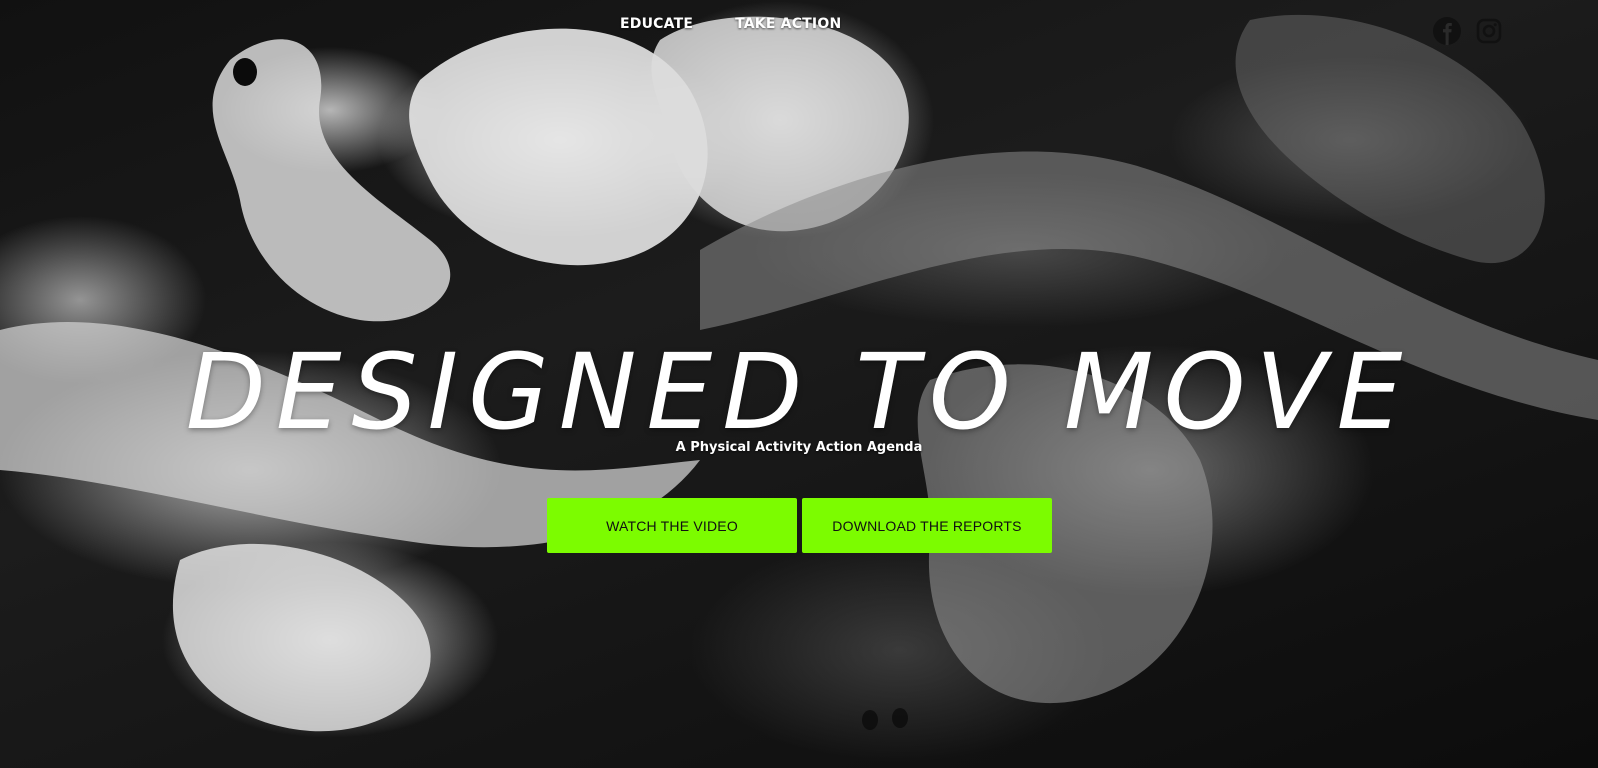 The height and width of the screenshot is (768, 1598). I want to click on download-reports-button: DOWNLOAD THE REPORTS, so click(927, 525).